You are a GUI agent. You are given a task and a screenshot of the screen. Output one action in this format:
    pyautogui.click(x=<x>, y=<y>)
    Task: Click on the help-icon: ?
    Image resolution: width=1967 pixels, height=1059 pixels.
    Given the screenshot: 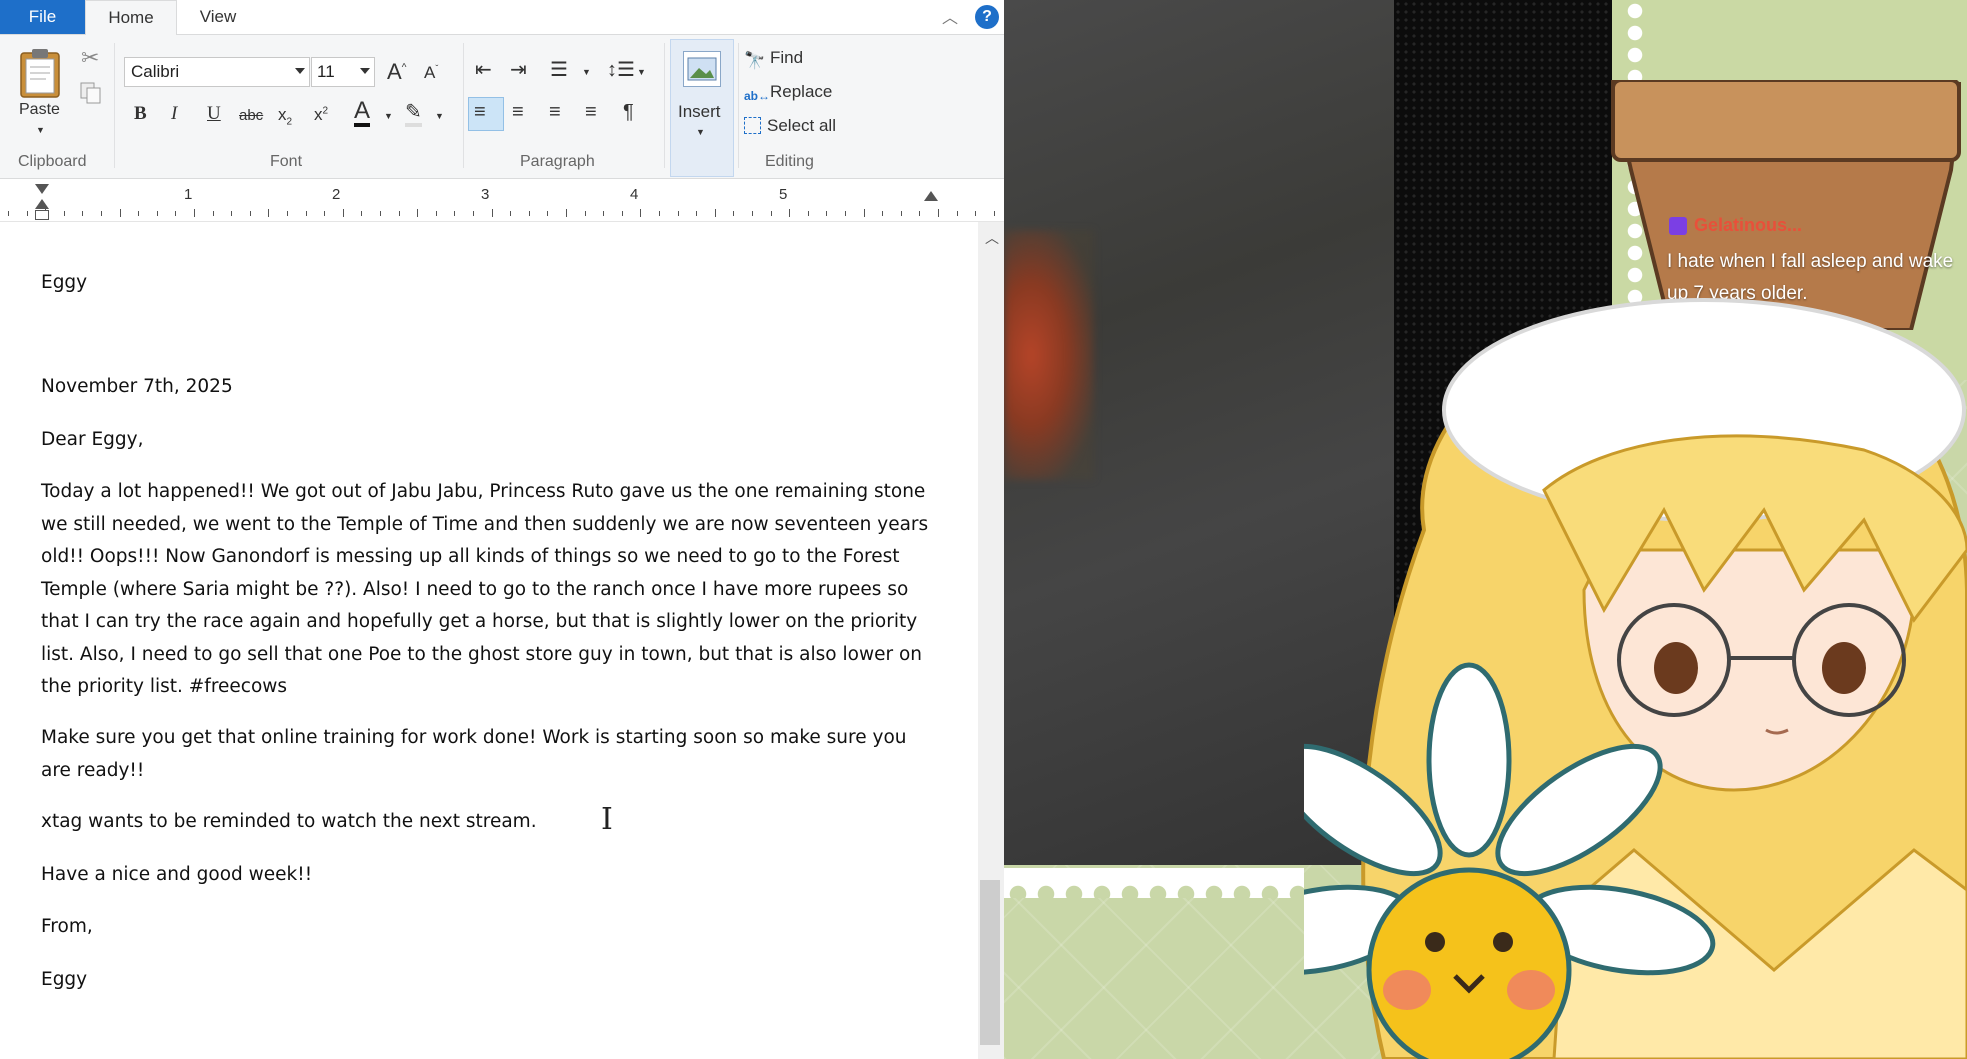 What is the action you would take?
    pyautogui.click(x=987, y=17)
    